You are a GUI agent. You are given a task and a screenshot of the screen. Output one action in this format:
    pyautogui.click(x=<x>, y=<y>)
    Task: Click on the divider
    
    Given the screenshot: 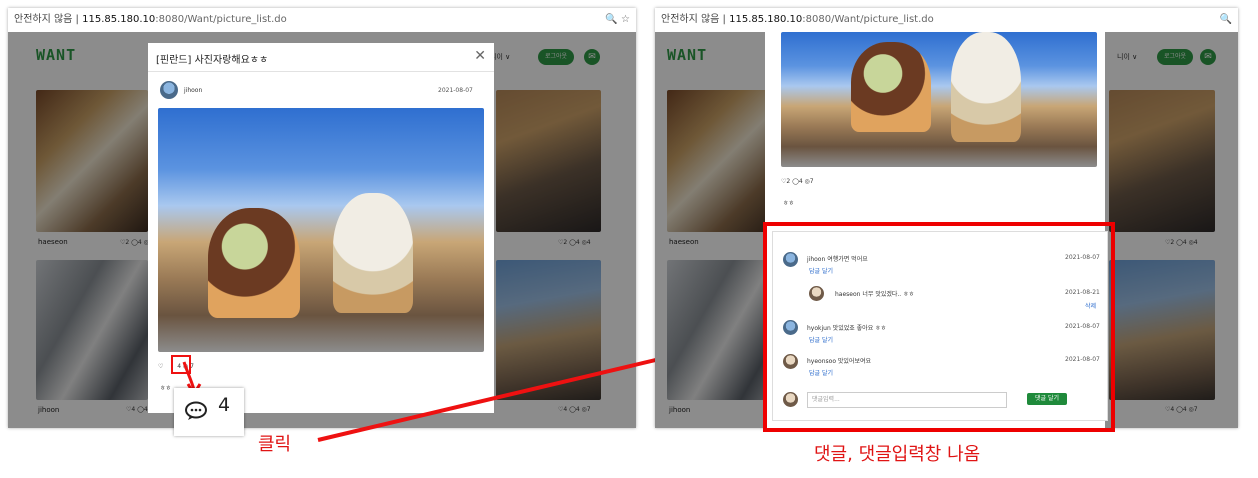 What is the action you would take?
    pyautogui.click(x=321, y=71)
    